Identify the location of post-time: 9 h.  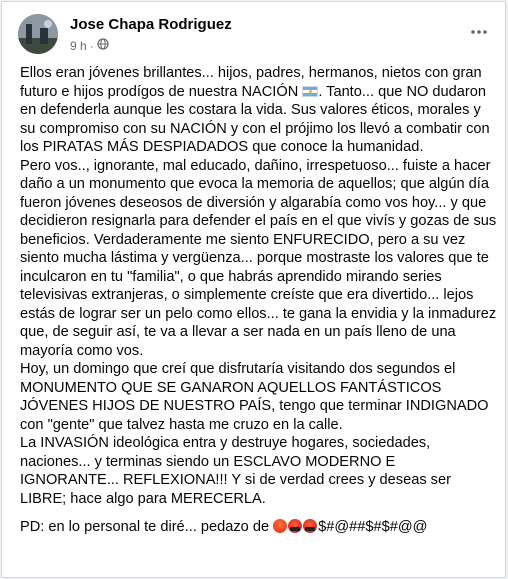
(78, 46).